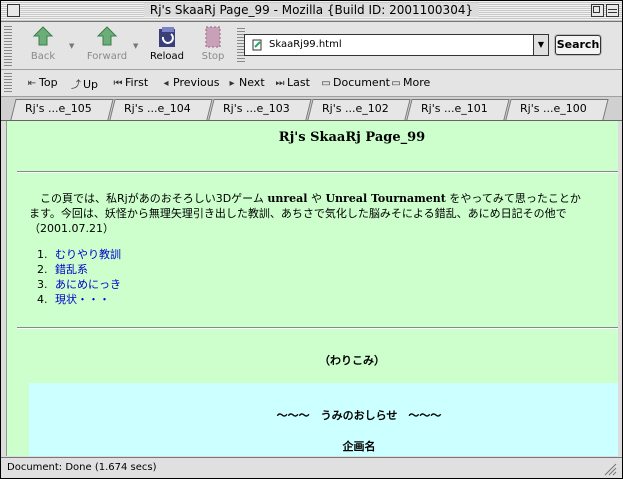 The height and width of the screenshot is (479, 623). I want to click on previous-link: ◂ Previous, so click(189, 82).